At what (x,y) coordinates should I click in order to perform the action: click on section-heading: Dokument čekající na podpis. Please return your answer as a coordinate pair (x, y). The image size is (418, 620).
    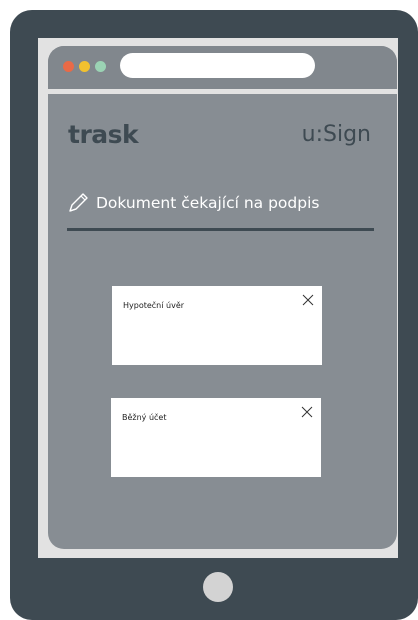
    Looking at the image, I should click on (192, 203).